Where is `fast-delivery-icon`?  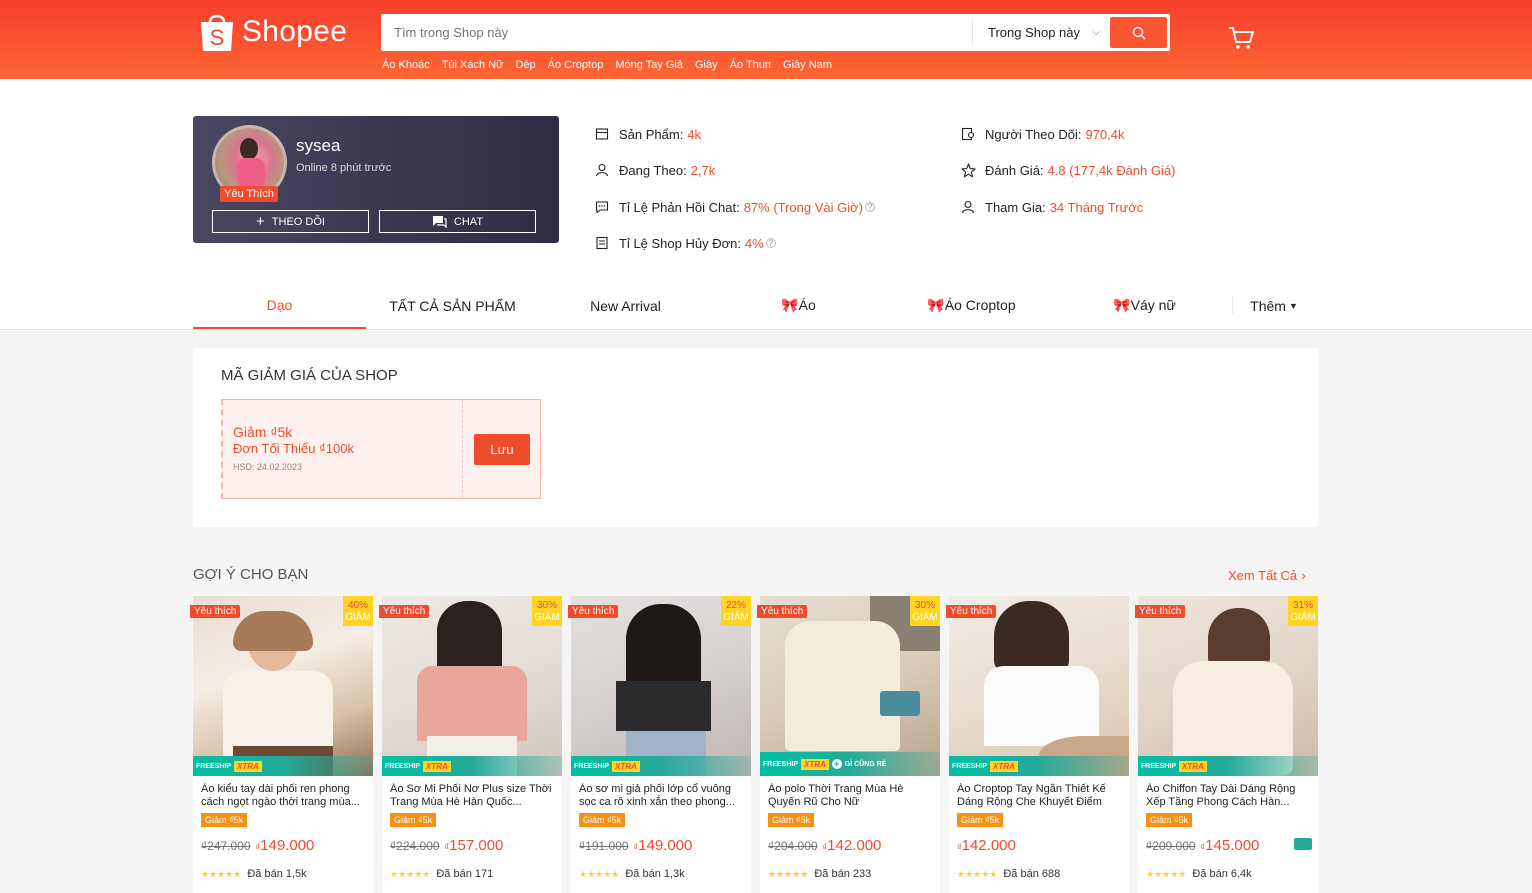 fast-delivery-icon is located at coordinates (1303, 844).